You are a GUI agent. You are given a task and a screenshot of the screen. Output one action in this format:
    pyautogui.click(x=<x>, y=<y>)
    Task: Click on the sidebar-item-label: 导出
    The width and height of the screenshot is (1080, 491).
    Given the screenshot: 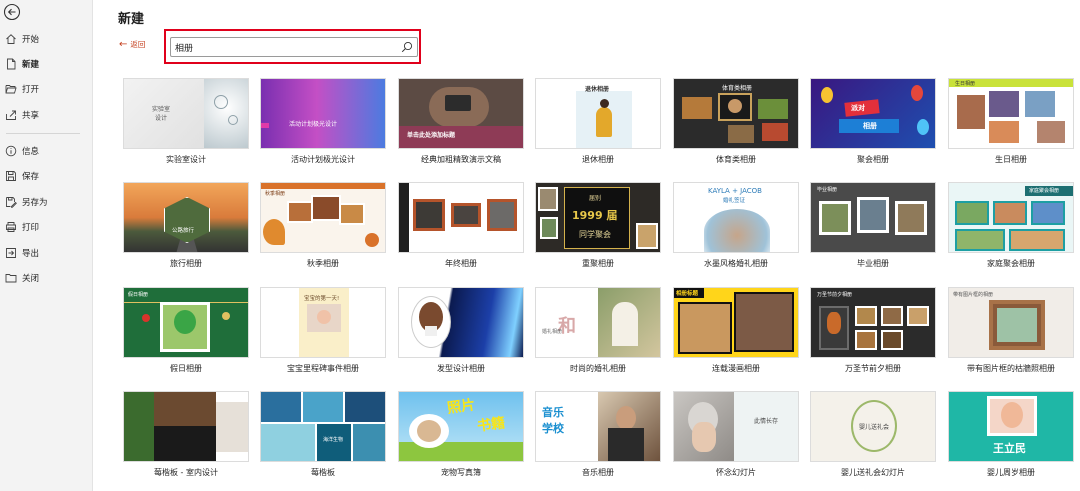 What is the action you would take?
    pyautogui.click(x=31, y=254)
    